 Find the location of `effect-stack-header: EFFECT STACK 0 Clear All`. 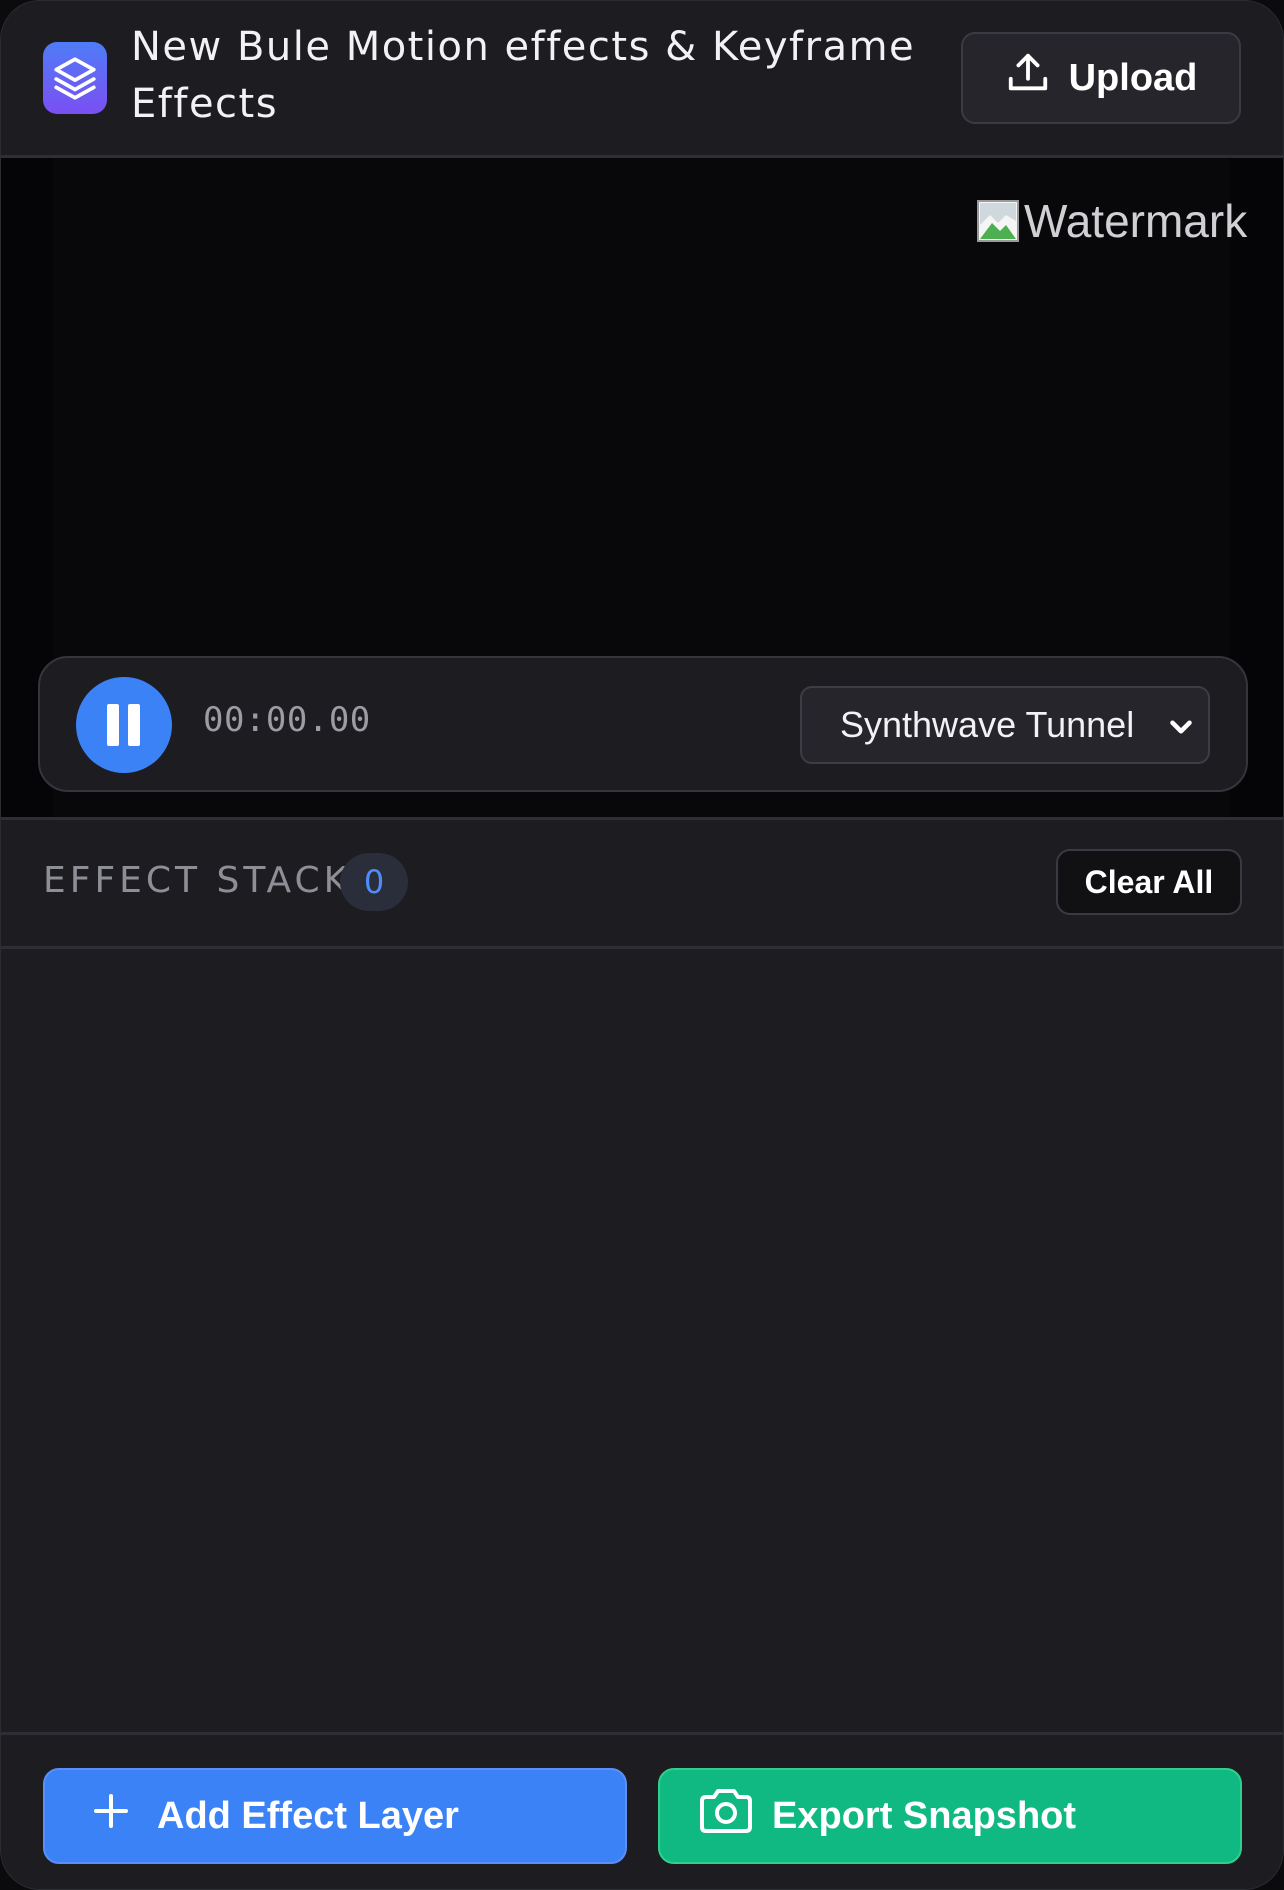

effect-stack-header: EFFECT STACK 0 Clear All is located at coordinates (642, 884).